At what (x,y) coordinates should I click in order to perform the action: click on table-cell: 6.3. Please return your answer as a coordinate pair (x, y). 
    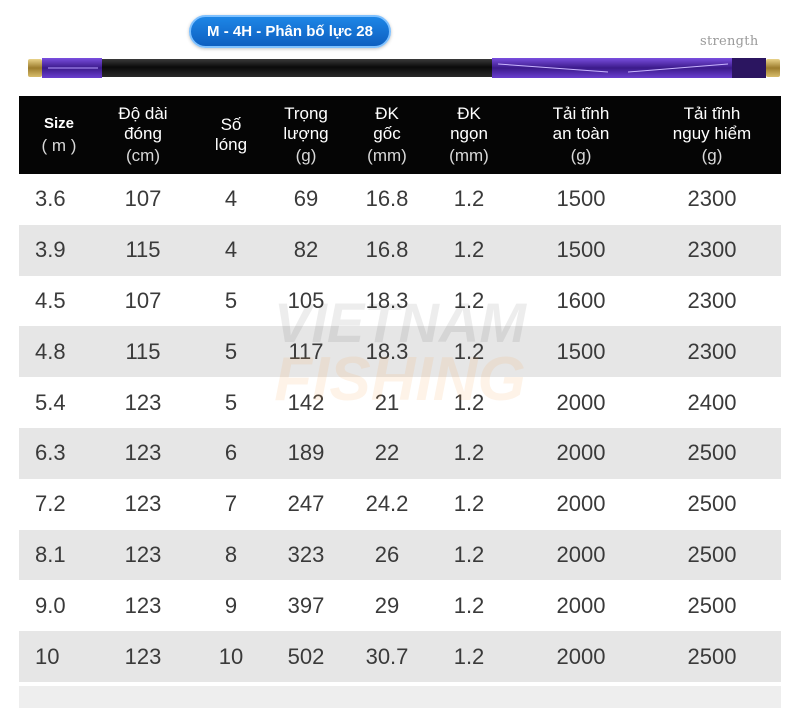
    Looking at the image, I should click on (50, 453).